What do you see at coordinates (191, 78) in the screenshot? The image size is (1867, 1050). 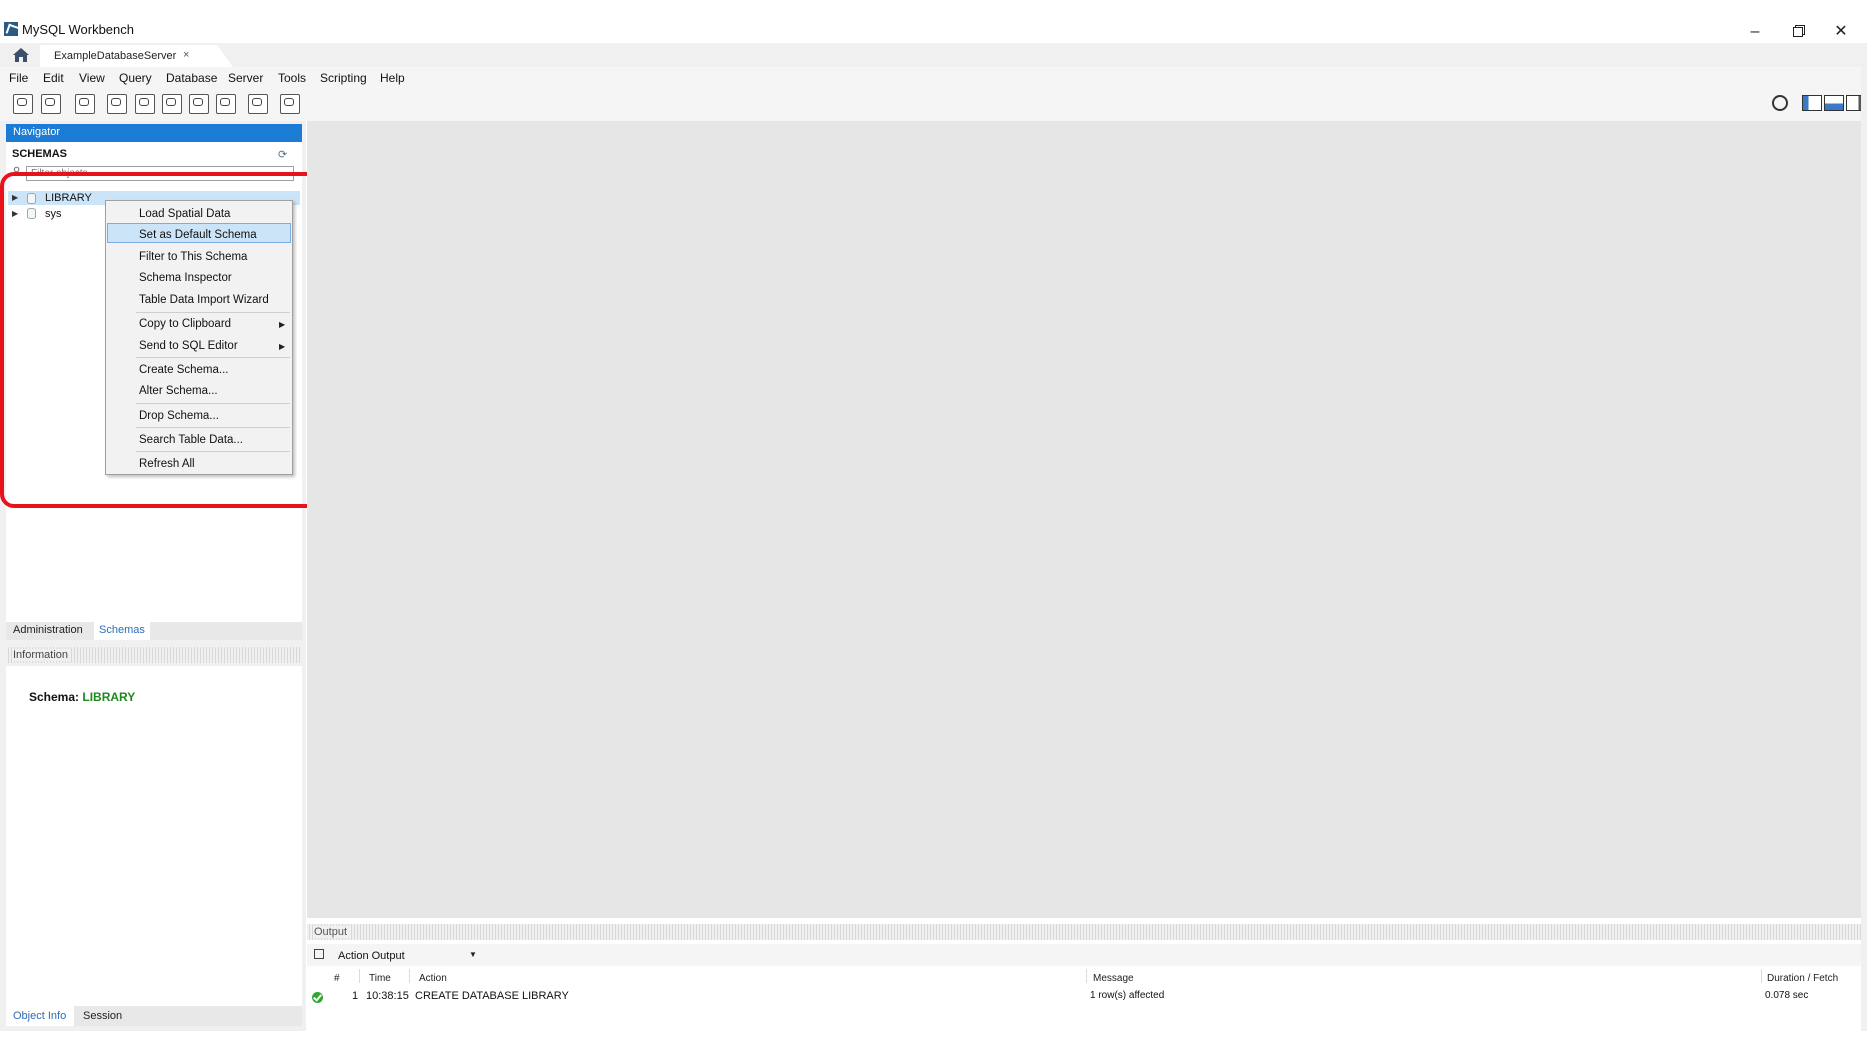 I see `menu-database: Database` at bounding box center [191, 78].